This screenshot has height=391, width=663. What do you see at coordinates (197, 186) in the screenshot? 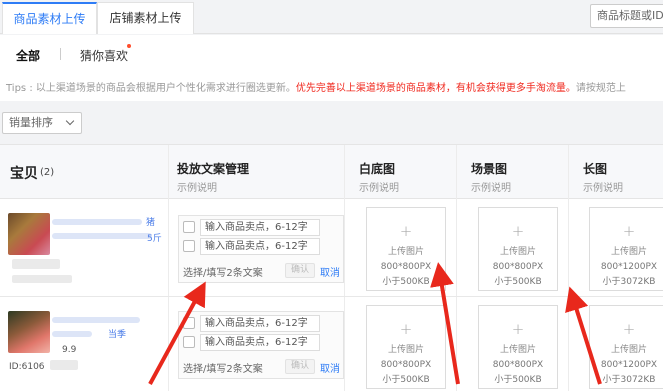
I see `col-example-link-copy: 示例说明` at bounding box center [197, 186].